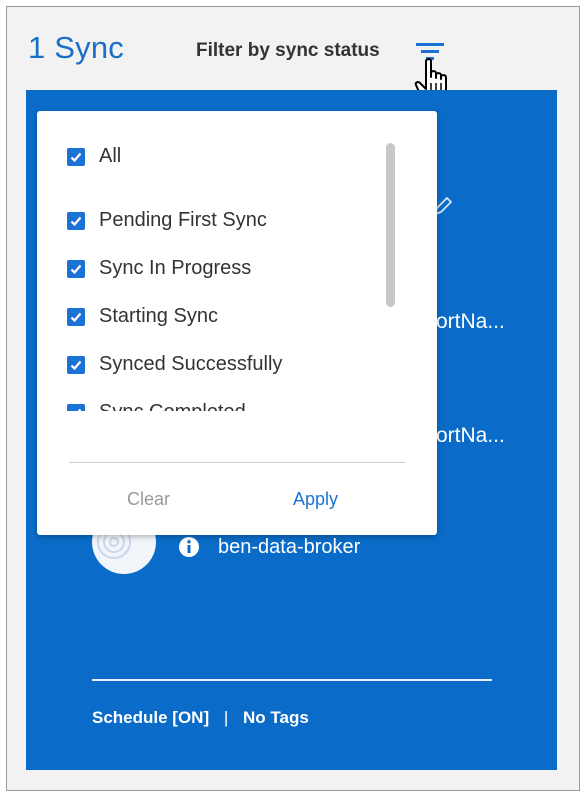 Image resolution: width=582 pixels, height=793 pixels. Describe the element at coordinates (150, 717) in the screenshot. I see `schedule-status: Schedule [ON]` at that location.